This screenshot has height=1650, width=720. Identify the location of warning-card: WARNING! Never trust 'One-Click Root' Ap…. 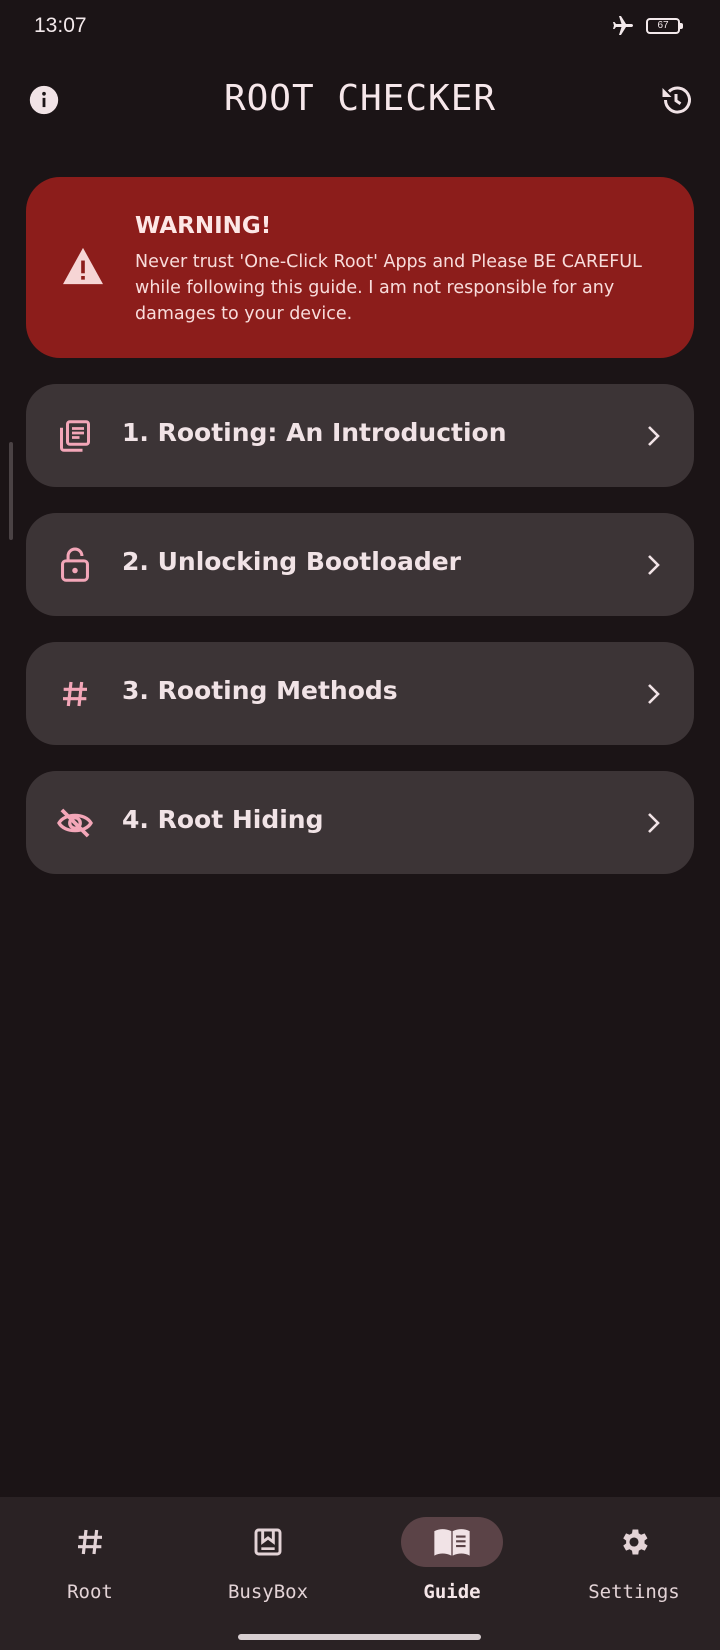
(360, 267).